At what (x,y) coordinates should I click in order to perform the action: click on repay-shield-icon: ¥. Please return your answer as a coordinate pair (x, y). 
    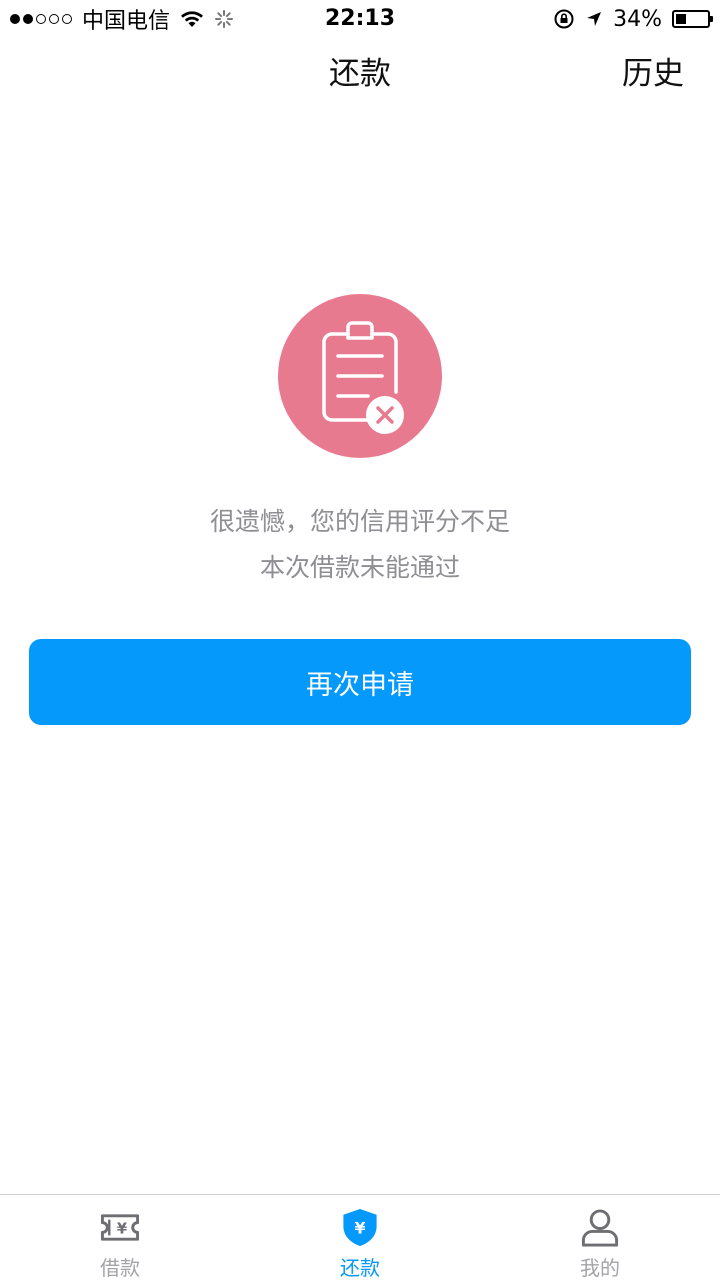
    Looking at the image, I should click on (360, 1227).